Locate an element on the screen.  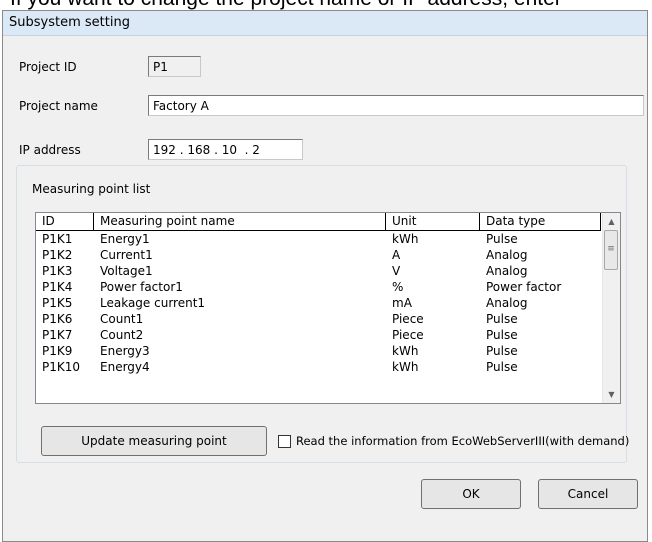
cell-unit: mA is located at coordinates (402, 303).